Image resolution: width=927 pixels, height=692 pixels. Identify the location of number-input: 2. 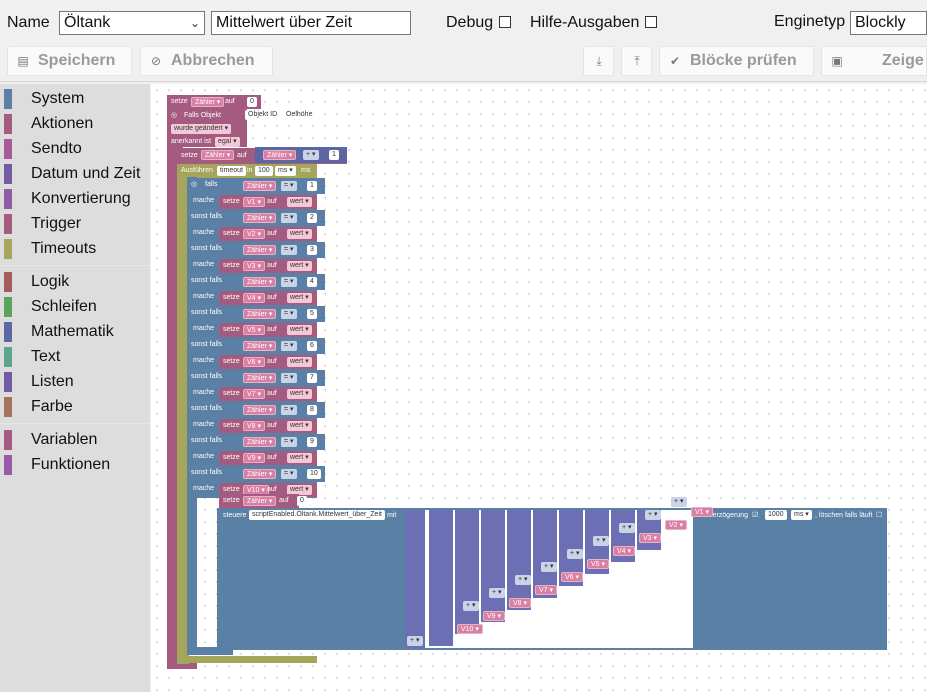
(312, 218).